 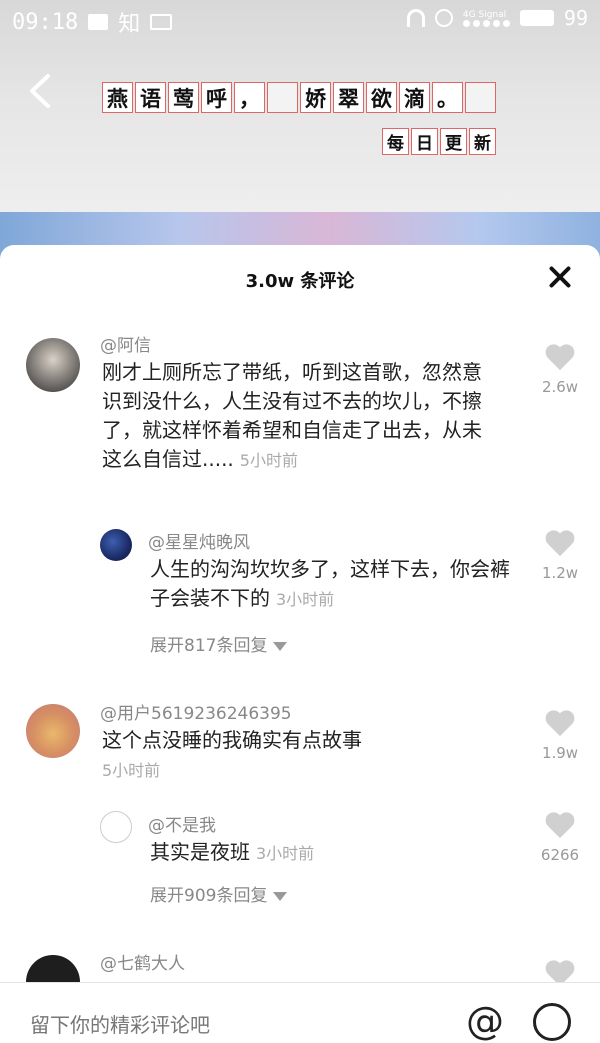 What do you see at coordinates (300, 1011) in the screenshot?
I see `comment-input-bar: 留下你的精彩评论吧 @` at bounding box center [300, 1011].